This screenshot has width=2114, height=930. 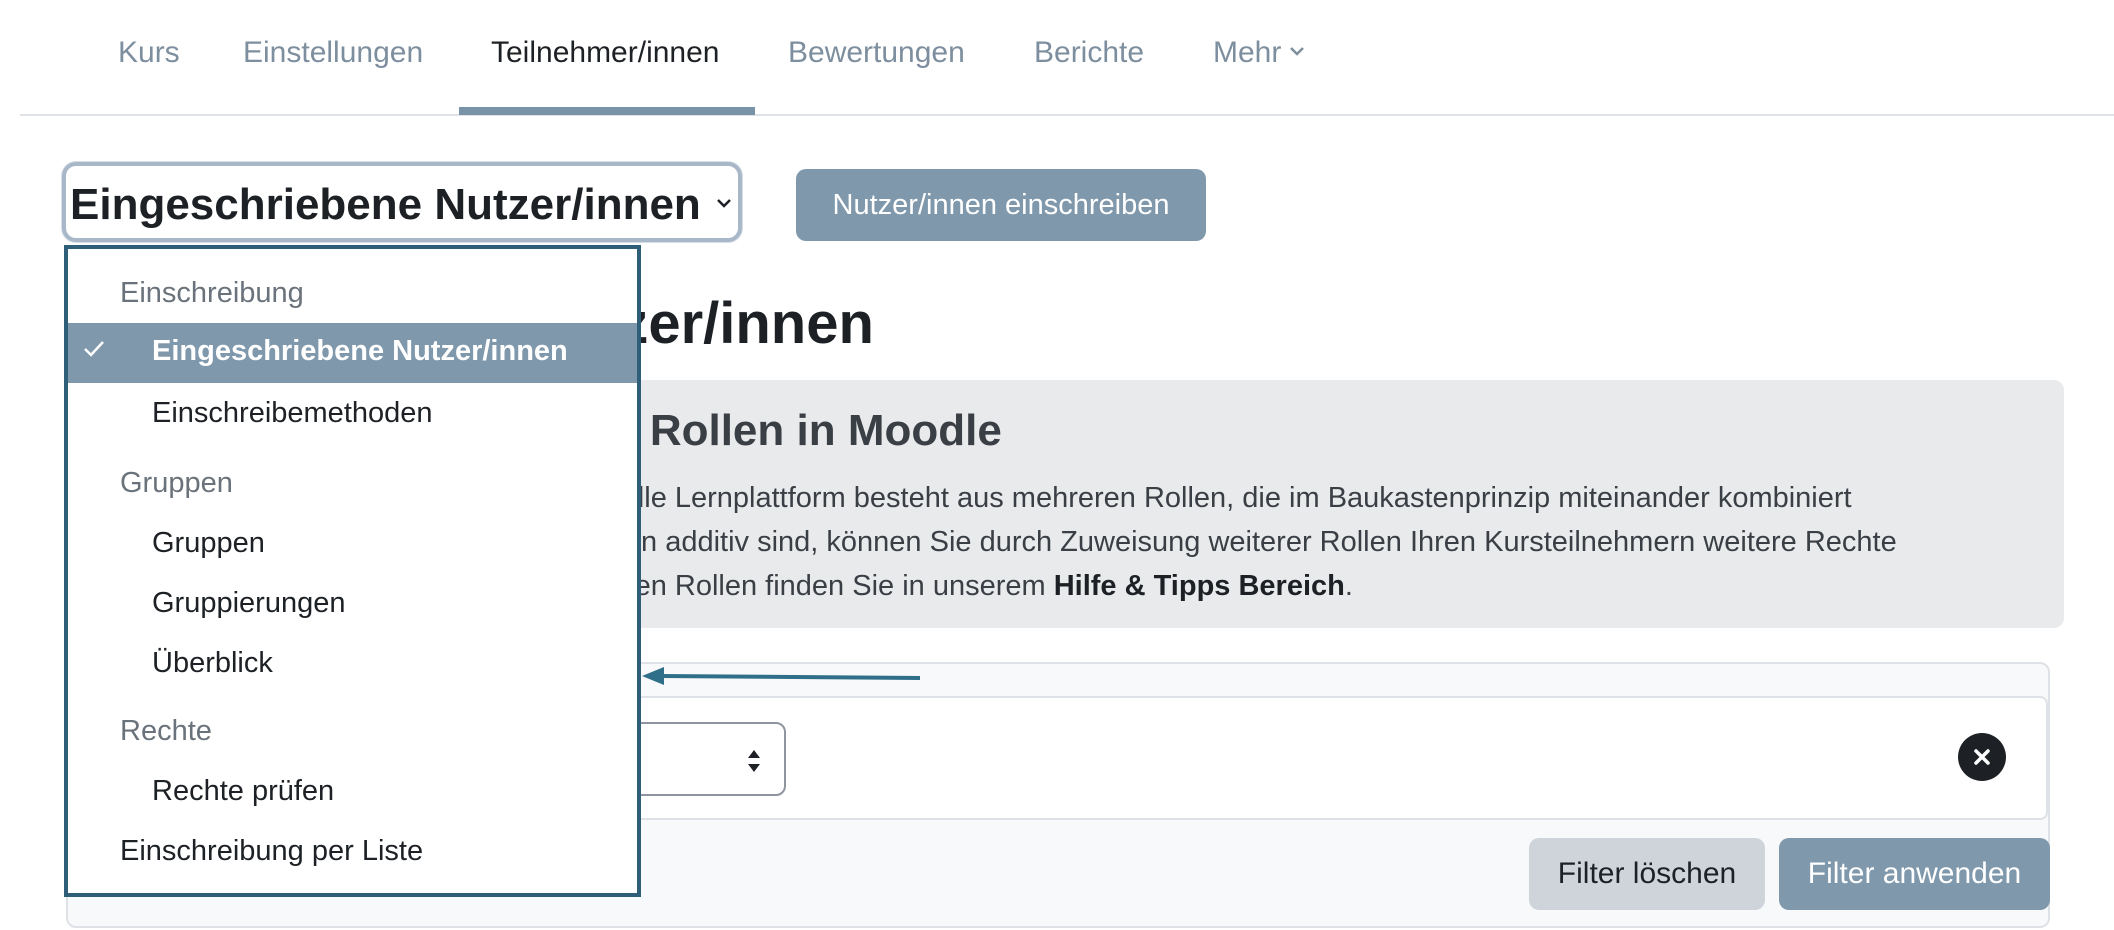 What do you see at coordinates (1914, 874) in the screenshot?
I see `apply-filters-button: Filter anwenden` at bounding box center [1914, 874].